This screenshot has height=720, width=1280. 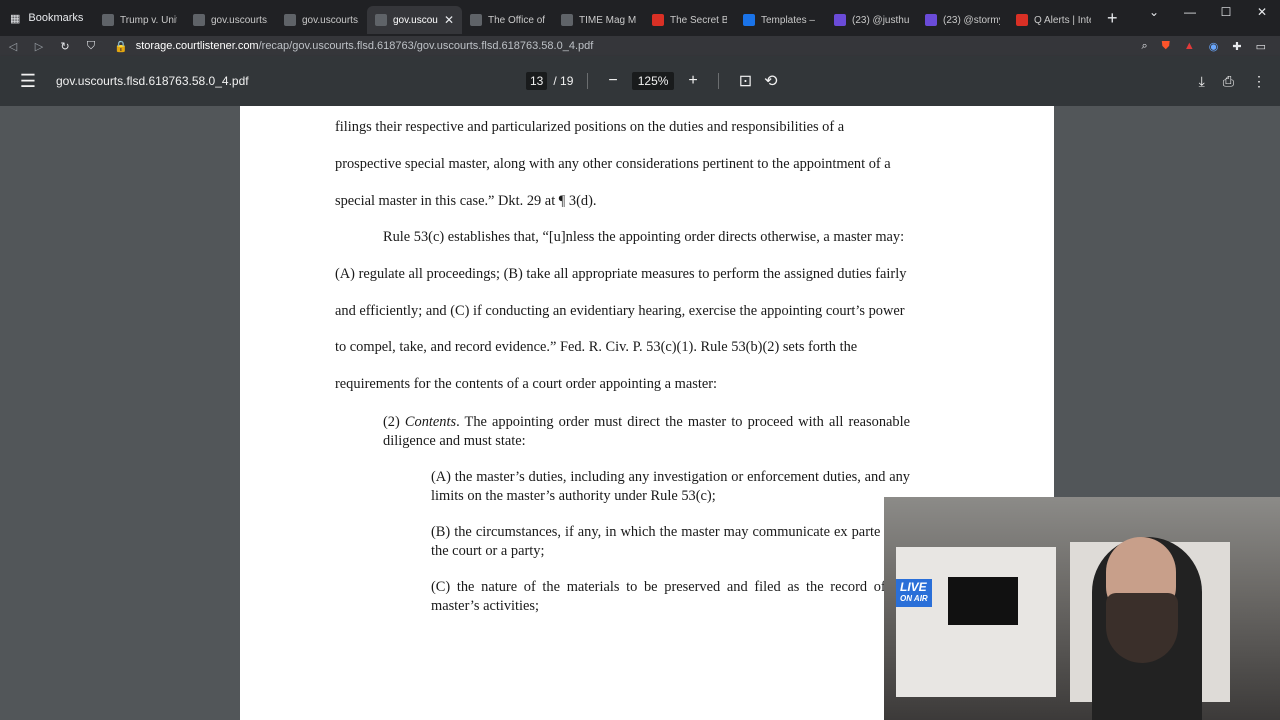 I want to click on browser-tab: (23) @justhun, so click(x=871, y=20).